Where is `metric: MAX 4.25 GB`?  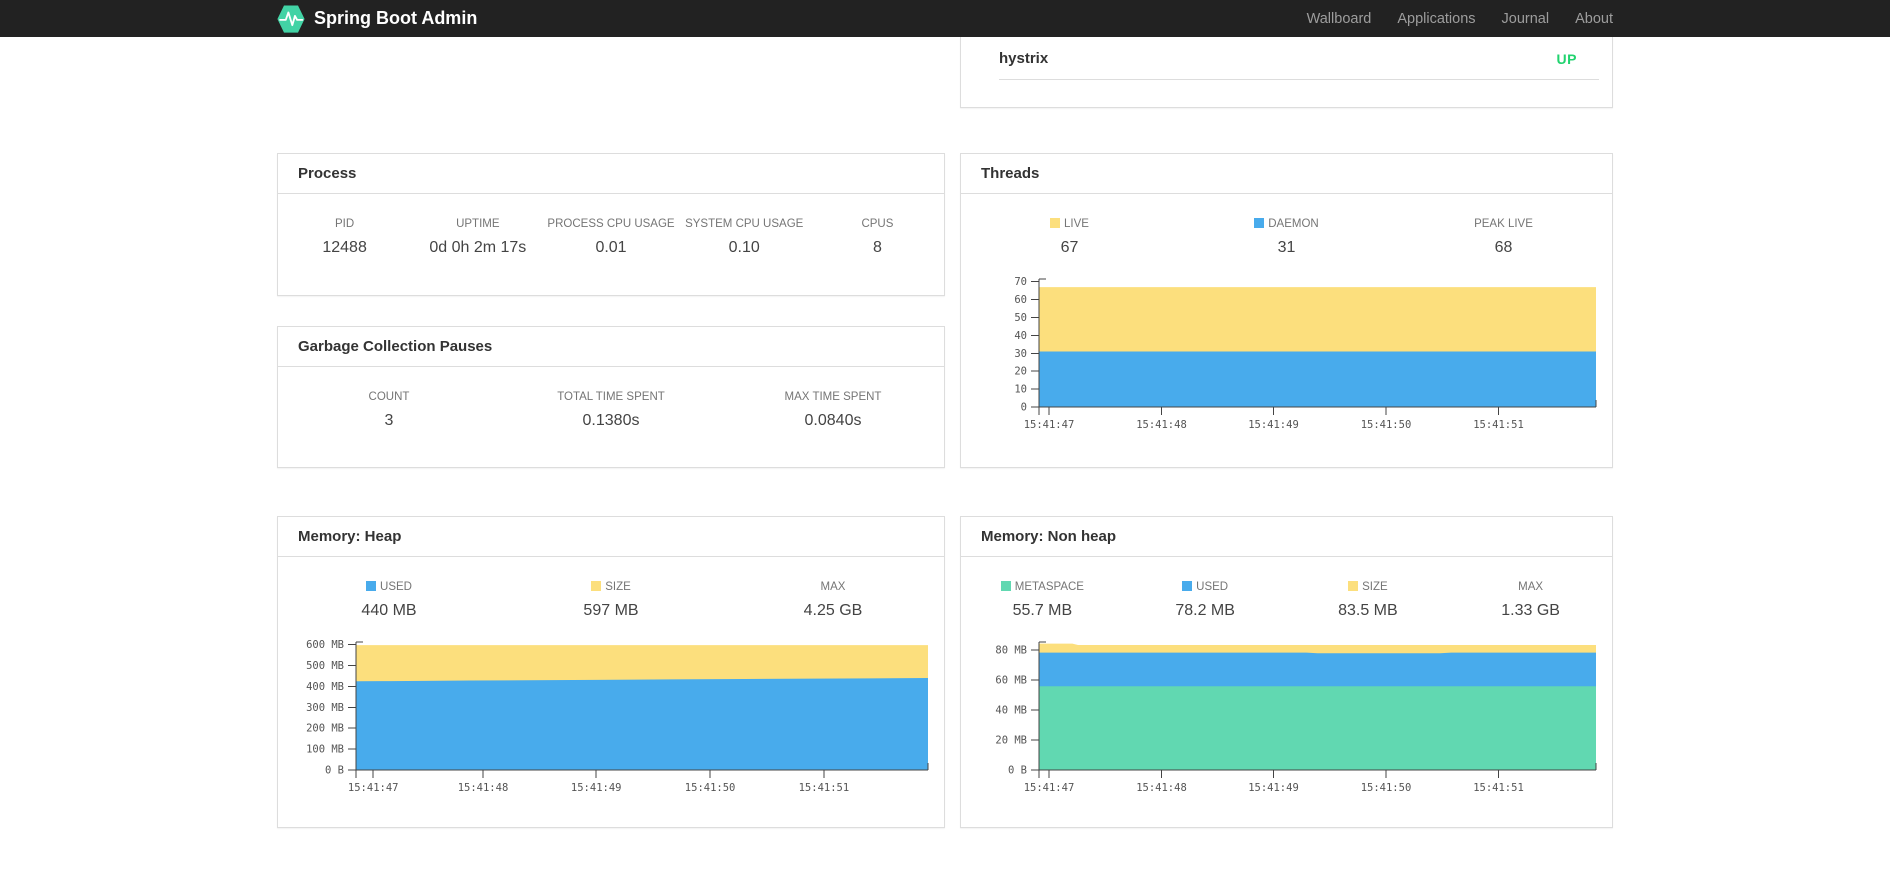 metric: MAX 4.25 GB is located at coordinates (833, 600).